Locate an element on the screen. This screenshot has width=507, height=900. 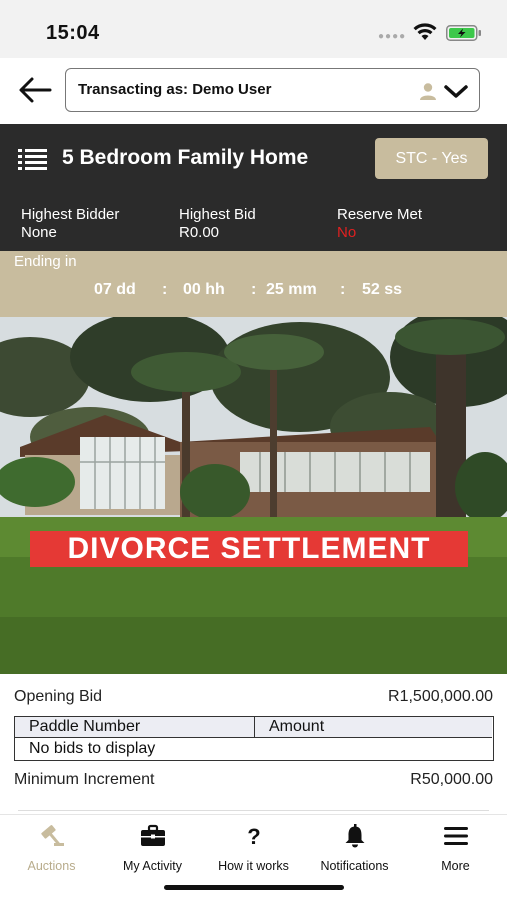
banner-text: DIVORCE SETTLEMENT is located at coordinates (249, 548).